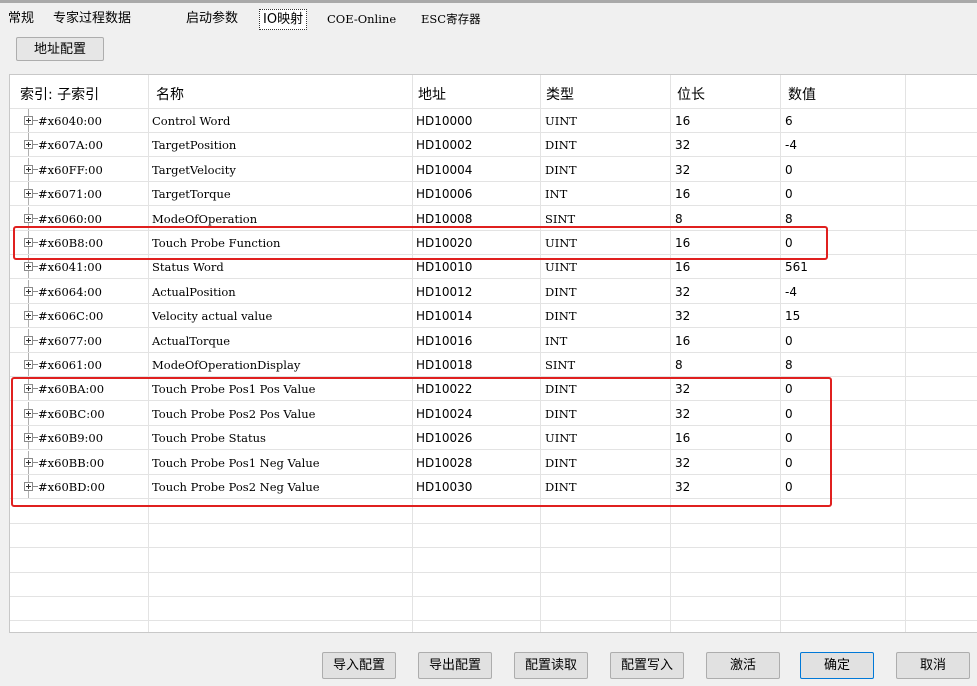  Describe the element at coordinates (191, 194) in the screenshot. I see `cell-name: TargetTorque` at that location.